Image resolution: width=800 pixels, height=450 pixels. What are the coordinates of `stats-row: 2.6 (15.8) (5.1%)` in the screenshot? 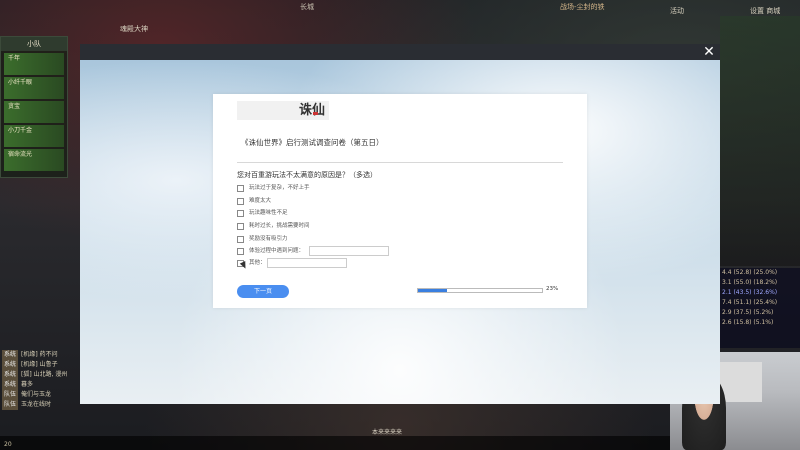 It's located at (748, 322).